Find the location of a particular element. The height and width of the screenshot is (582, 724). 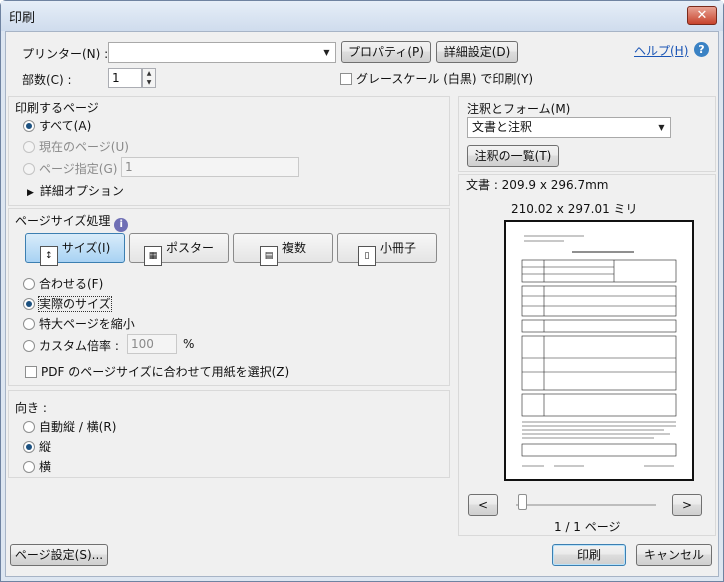

radio-actual-size is located at coordinates (29, 304).